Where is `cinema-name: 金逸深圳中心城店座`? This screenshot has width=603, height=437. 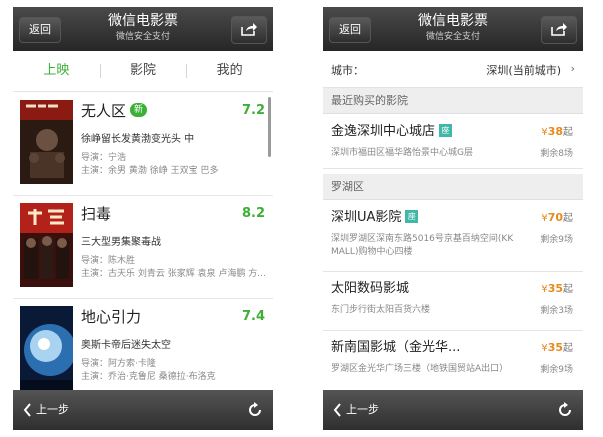 cinema-name: 金逸深圳中心城店座 is located at coordinates (392, 132).